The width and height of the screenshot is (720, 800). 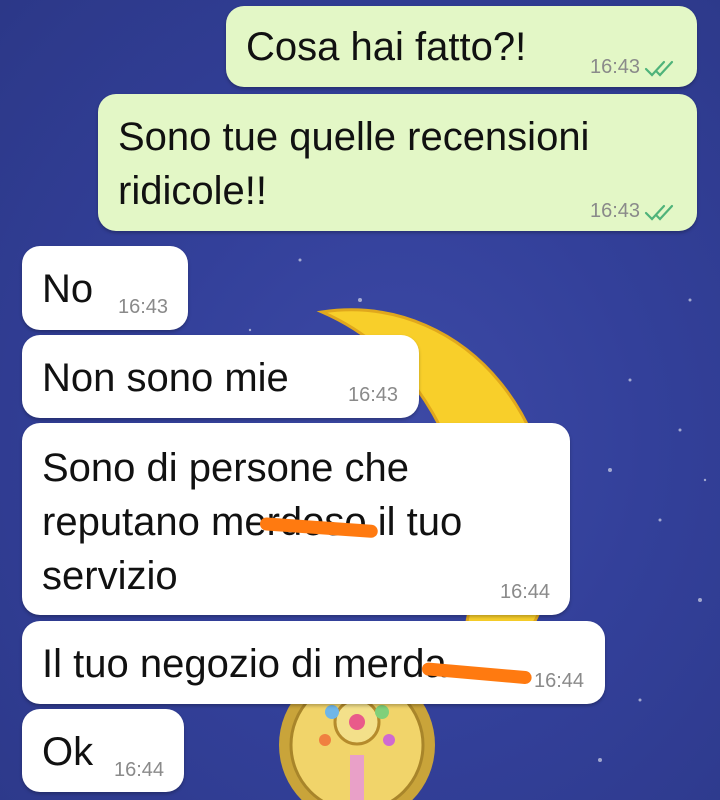 What do you see at coordinates (354, 164) in the screenshot?
I see `message-text: Sono tue quelle recensioni ridicole!!` at bounding box center [354, 164].